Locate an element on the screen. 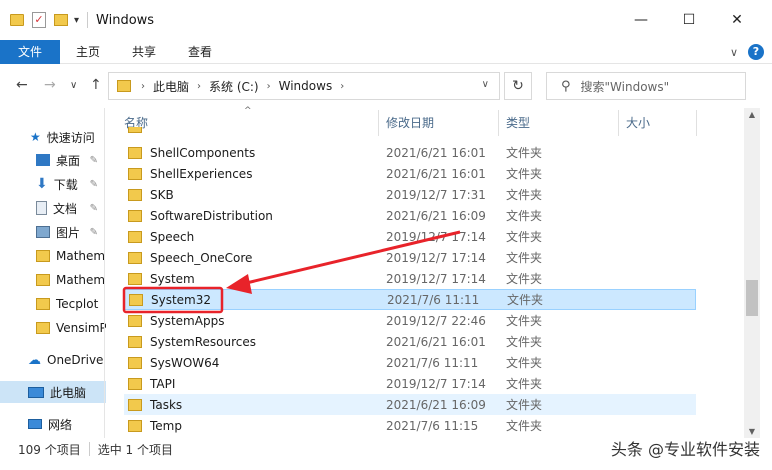 Image resolution: width=772 pixels, height=470 pixels. breadcrumb-windows: Windows is located at coordinates (306, 86).